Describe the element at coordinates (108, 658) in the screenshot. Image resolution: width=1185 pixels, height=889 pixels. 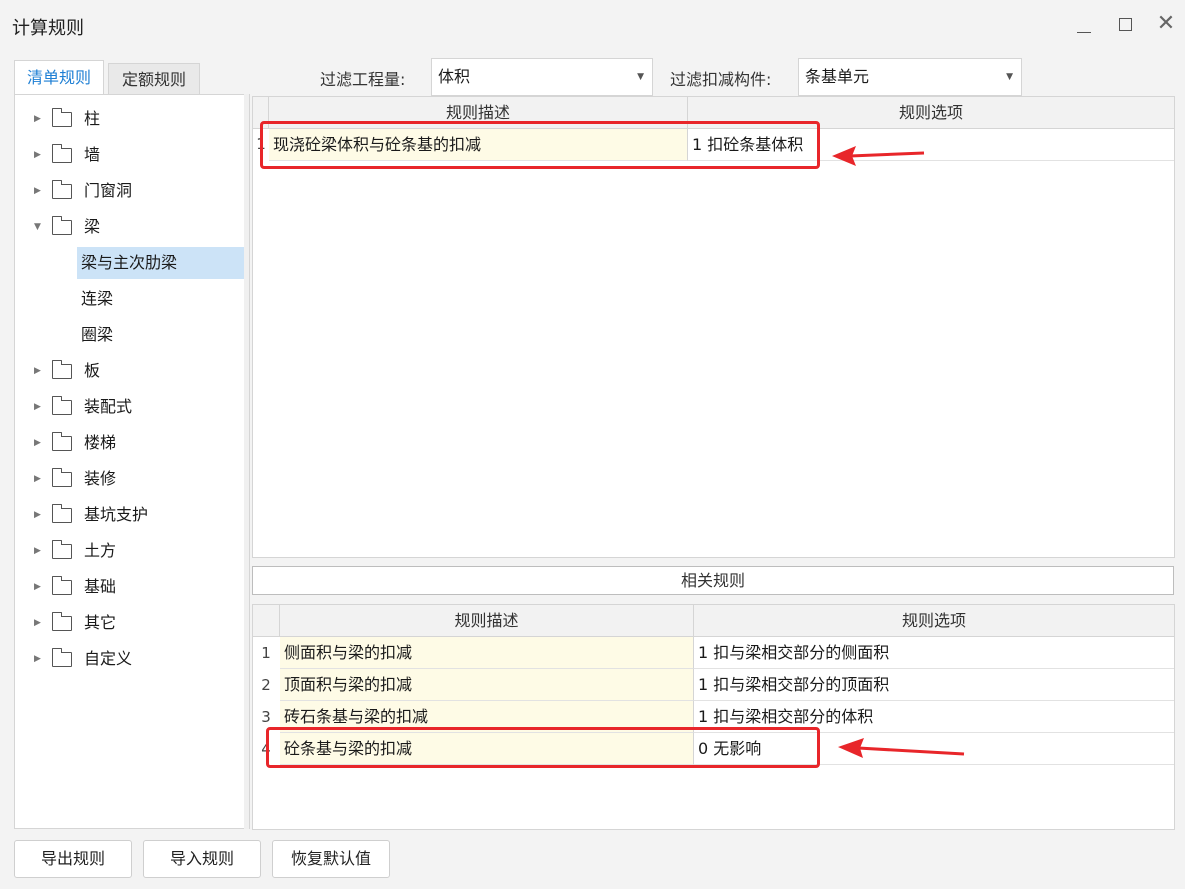
I see `tree-item-label: 自定义` at that location.